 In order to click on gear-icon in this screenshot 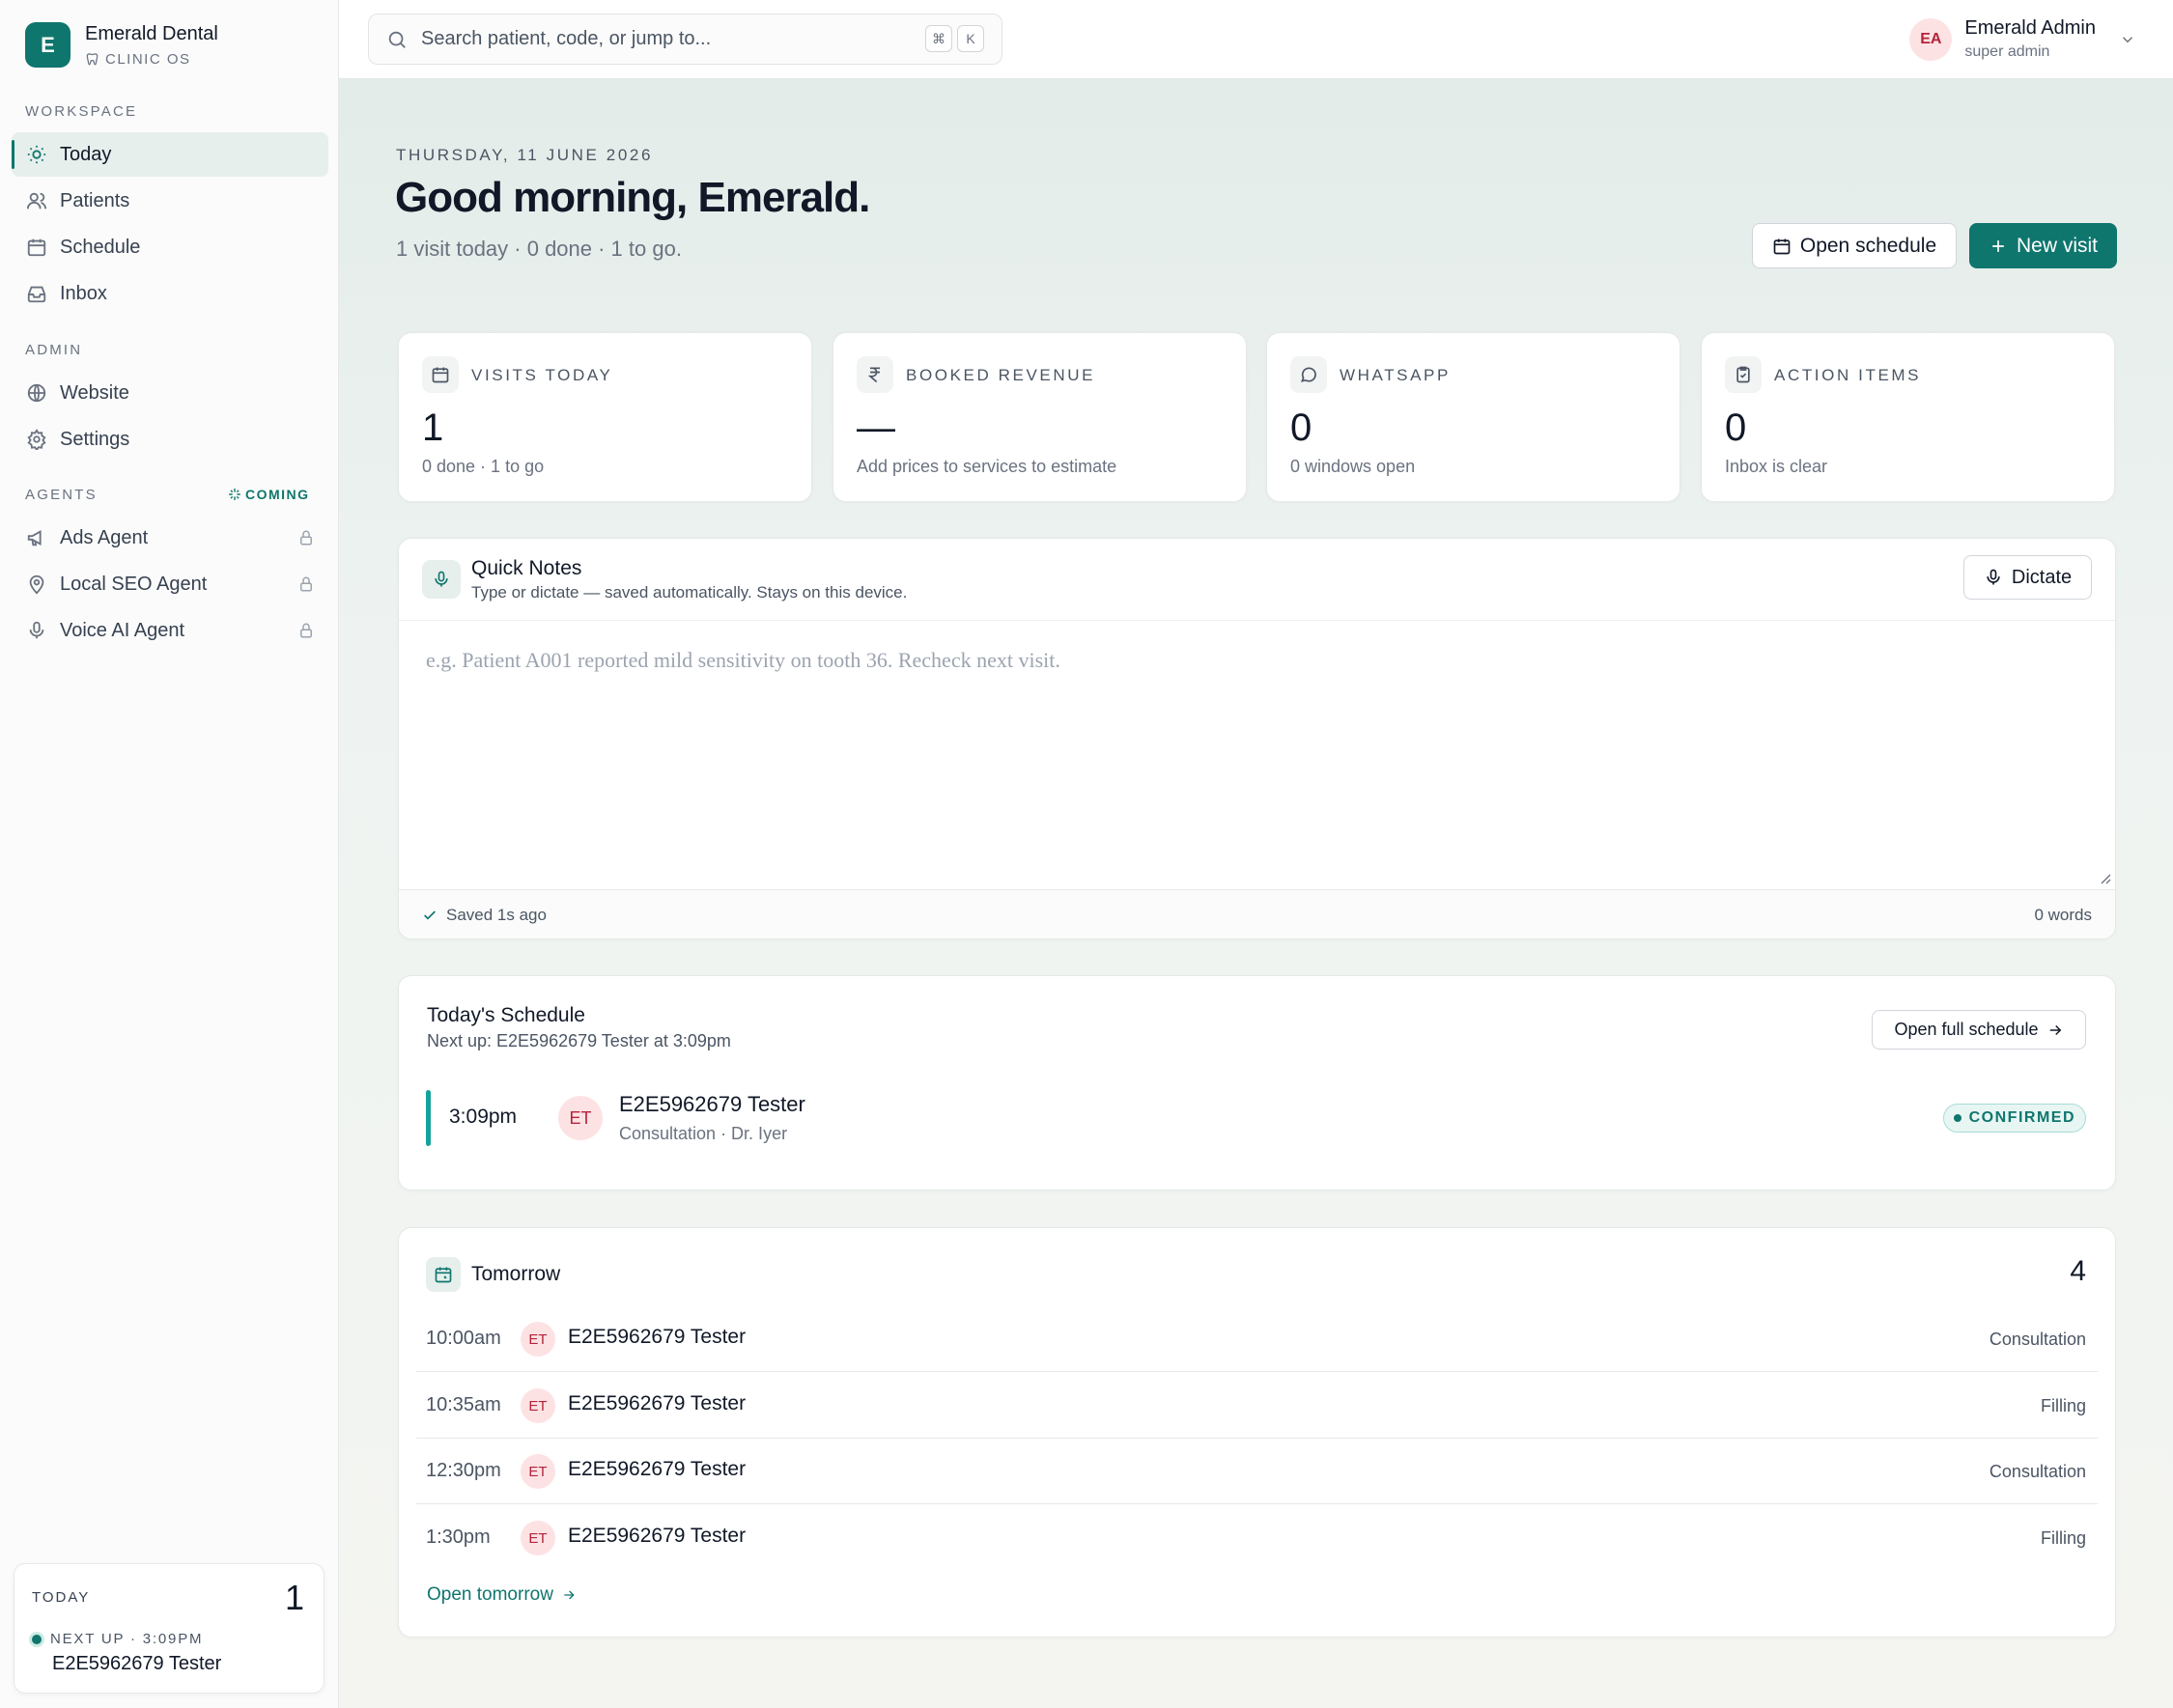, I will do `click(36, 440)`.